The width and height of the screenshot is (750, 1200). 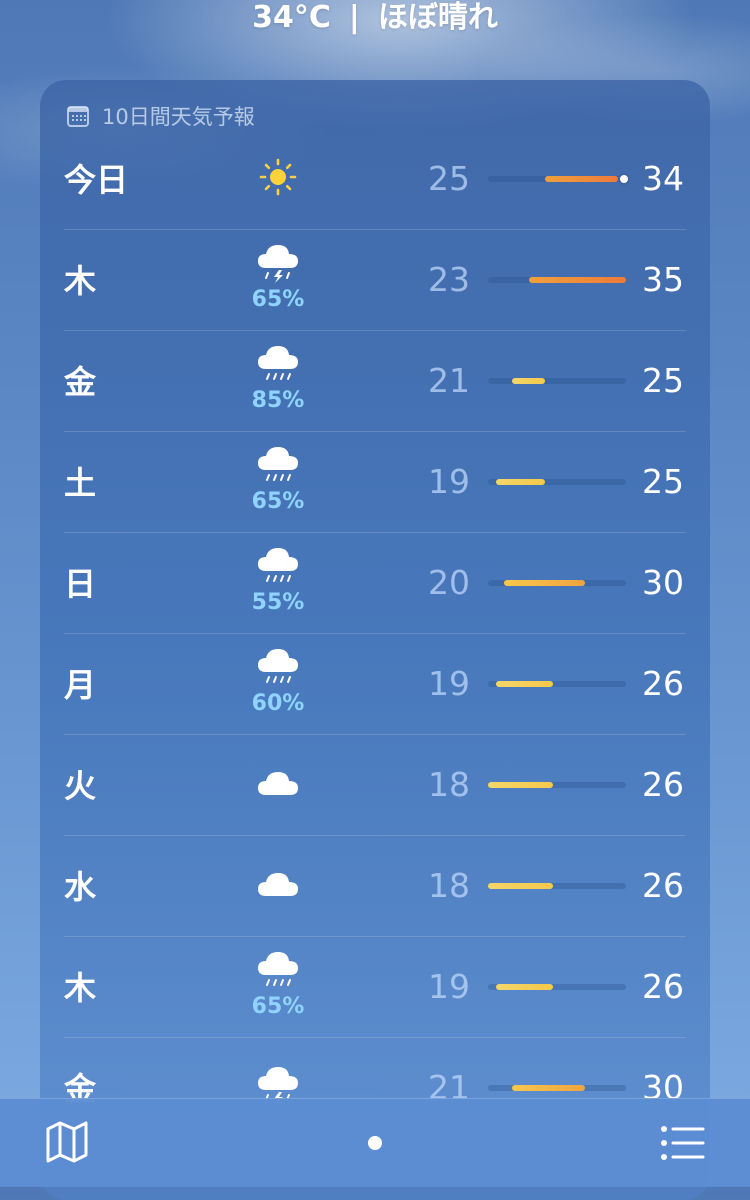 I want to click on weather-icon-wrap: 85%, so click(x=278, y=381).